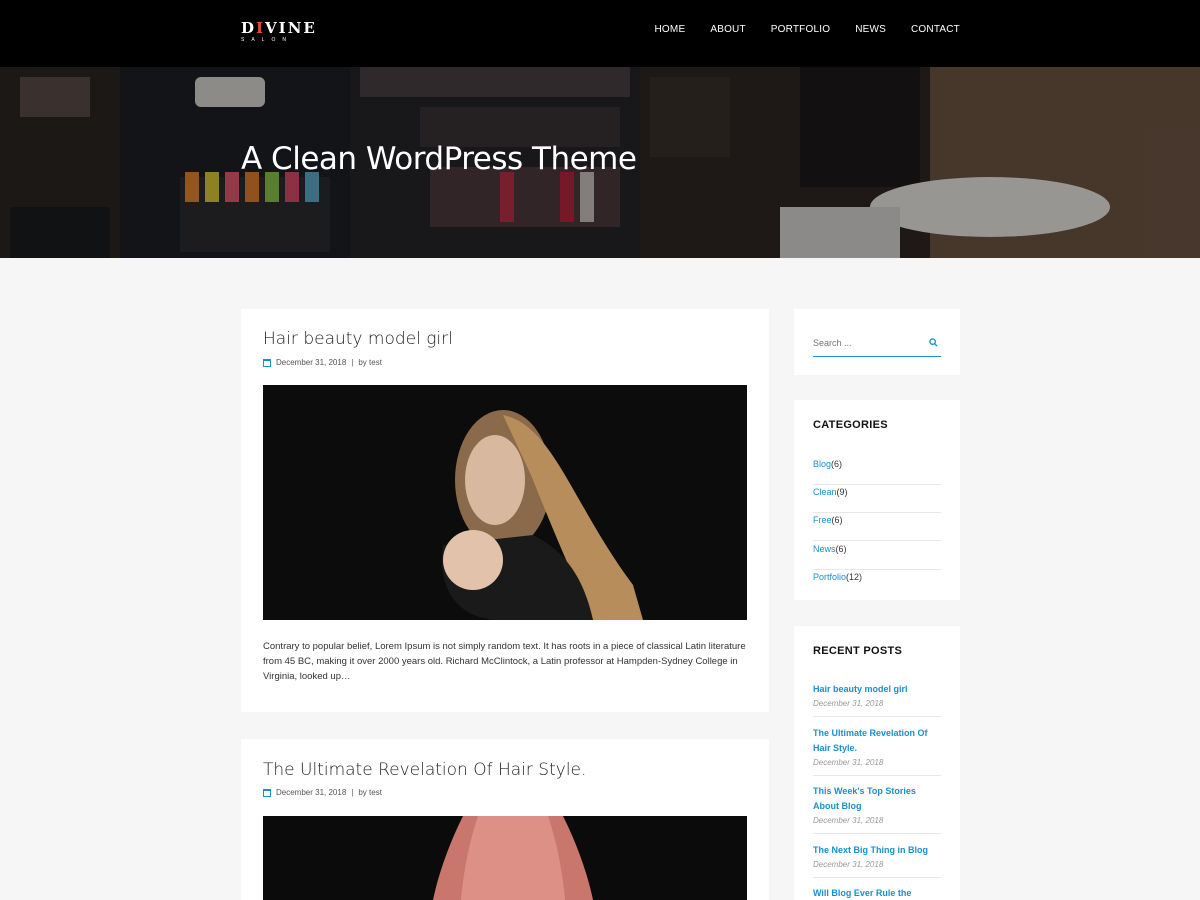  I want to click on category-item: Portfolio(12), so click(877, 584).